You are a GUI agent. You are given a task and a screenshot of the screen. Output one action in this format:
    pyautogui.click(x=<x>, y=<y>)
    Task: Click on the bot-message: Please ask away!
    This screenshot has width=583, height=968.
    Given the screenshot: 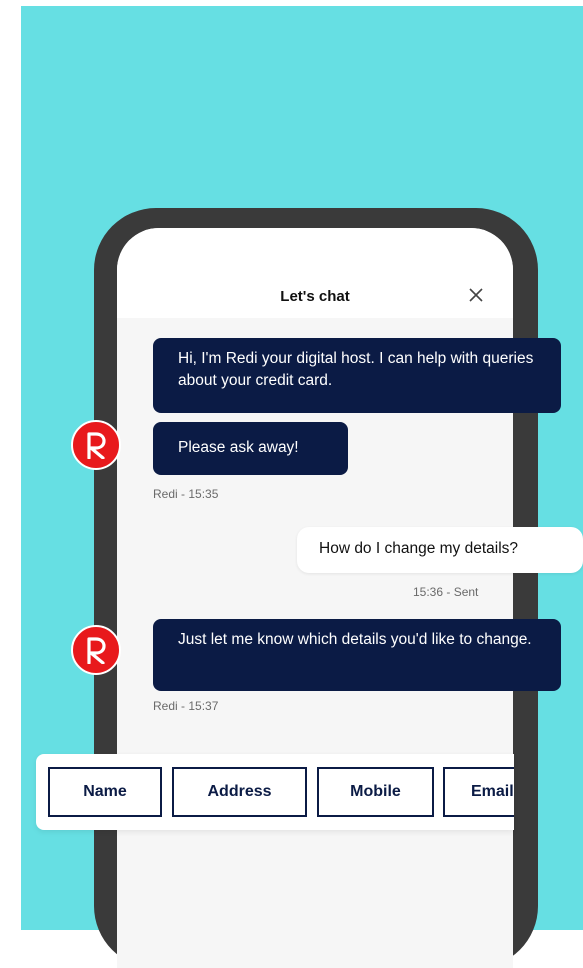 What is the action you would take?
    pyautogui.click(x=250, y=448)
    